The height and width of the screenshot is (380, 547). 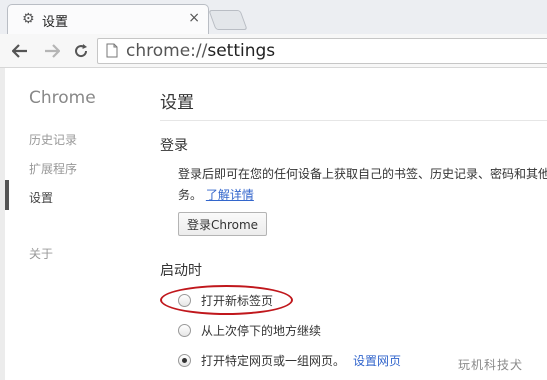 I want to click on sidebar-item-history: 历史记录, so click(x=53, y=139).